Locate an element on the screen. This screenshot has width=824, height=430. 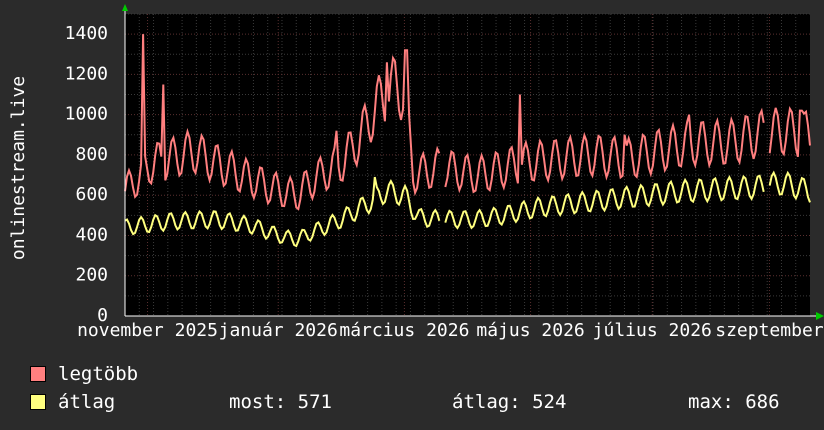
y-tick-label: 1200 is located at coordinates (86, 73).